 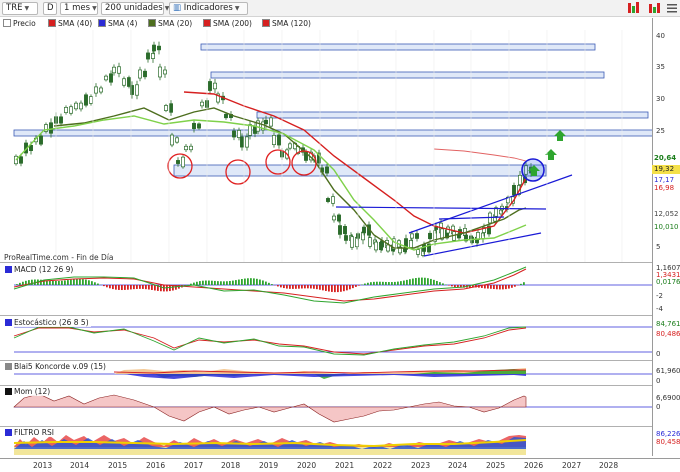 I want to click on alert-icon, so click(x=634, y=8).